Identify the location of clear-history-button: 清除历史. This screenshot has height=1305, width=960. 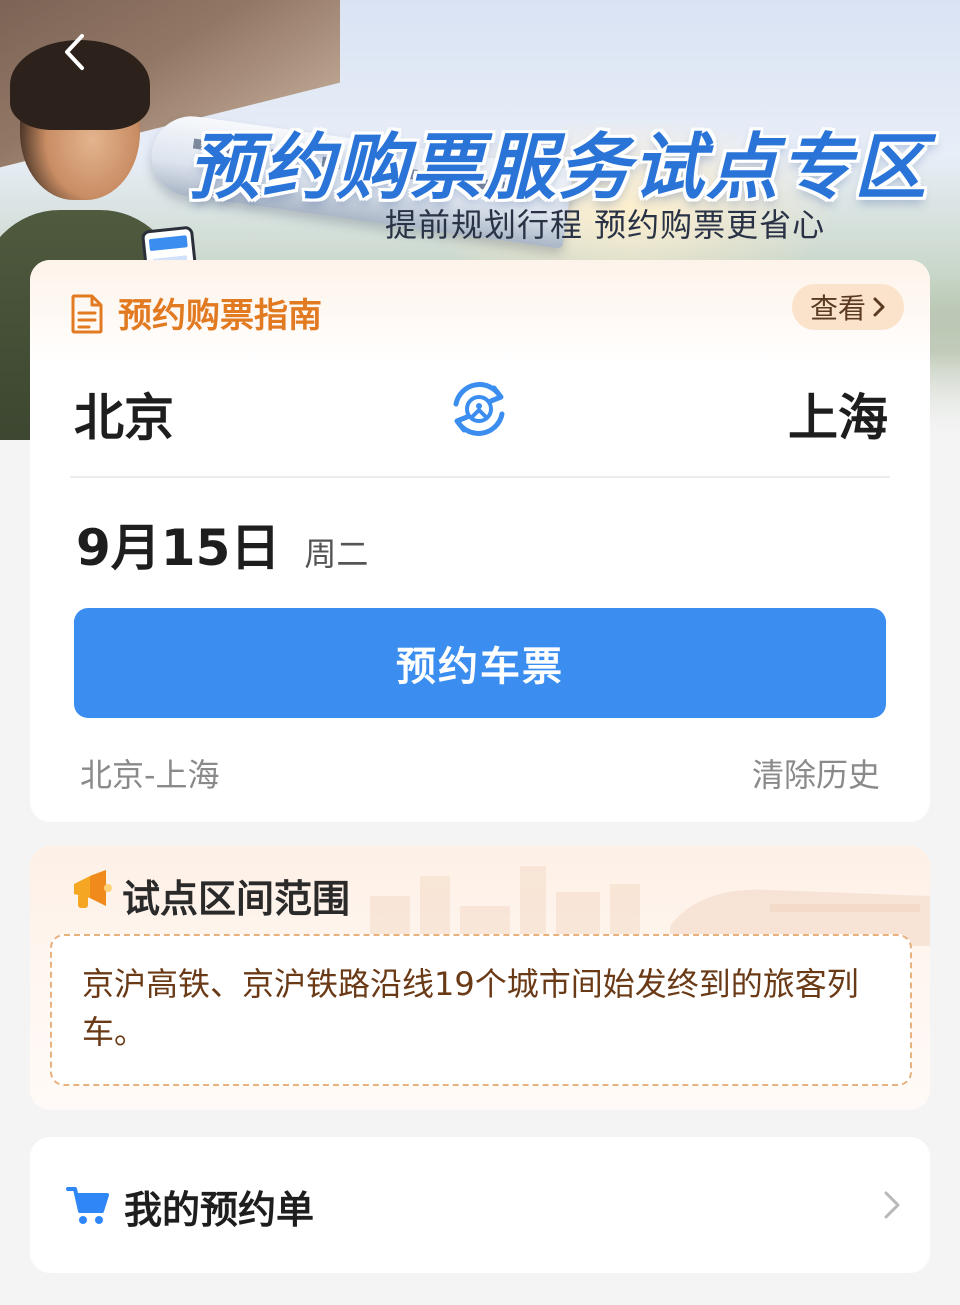
(816, 773).